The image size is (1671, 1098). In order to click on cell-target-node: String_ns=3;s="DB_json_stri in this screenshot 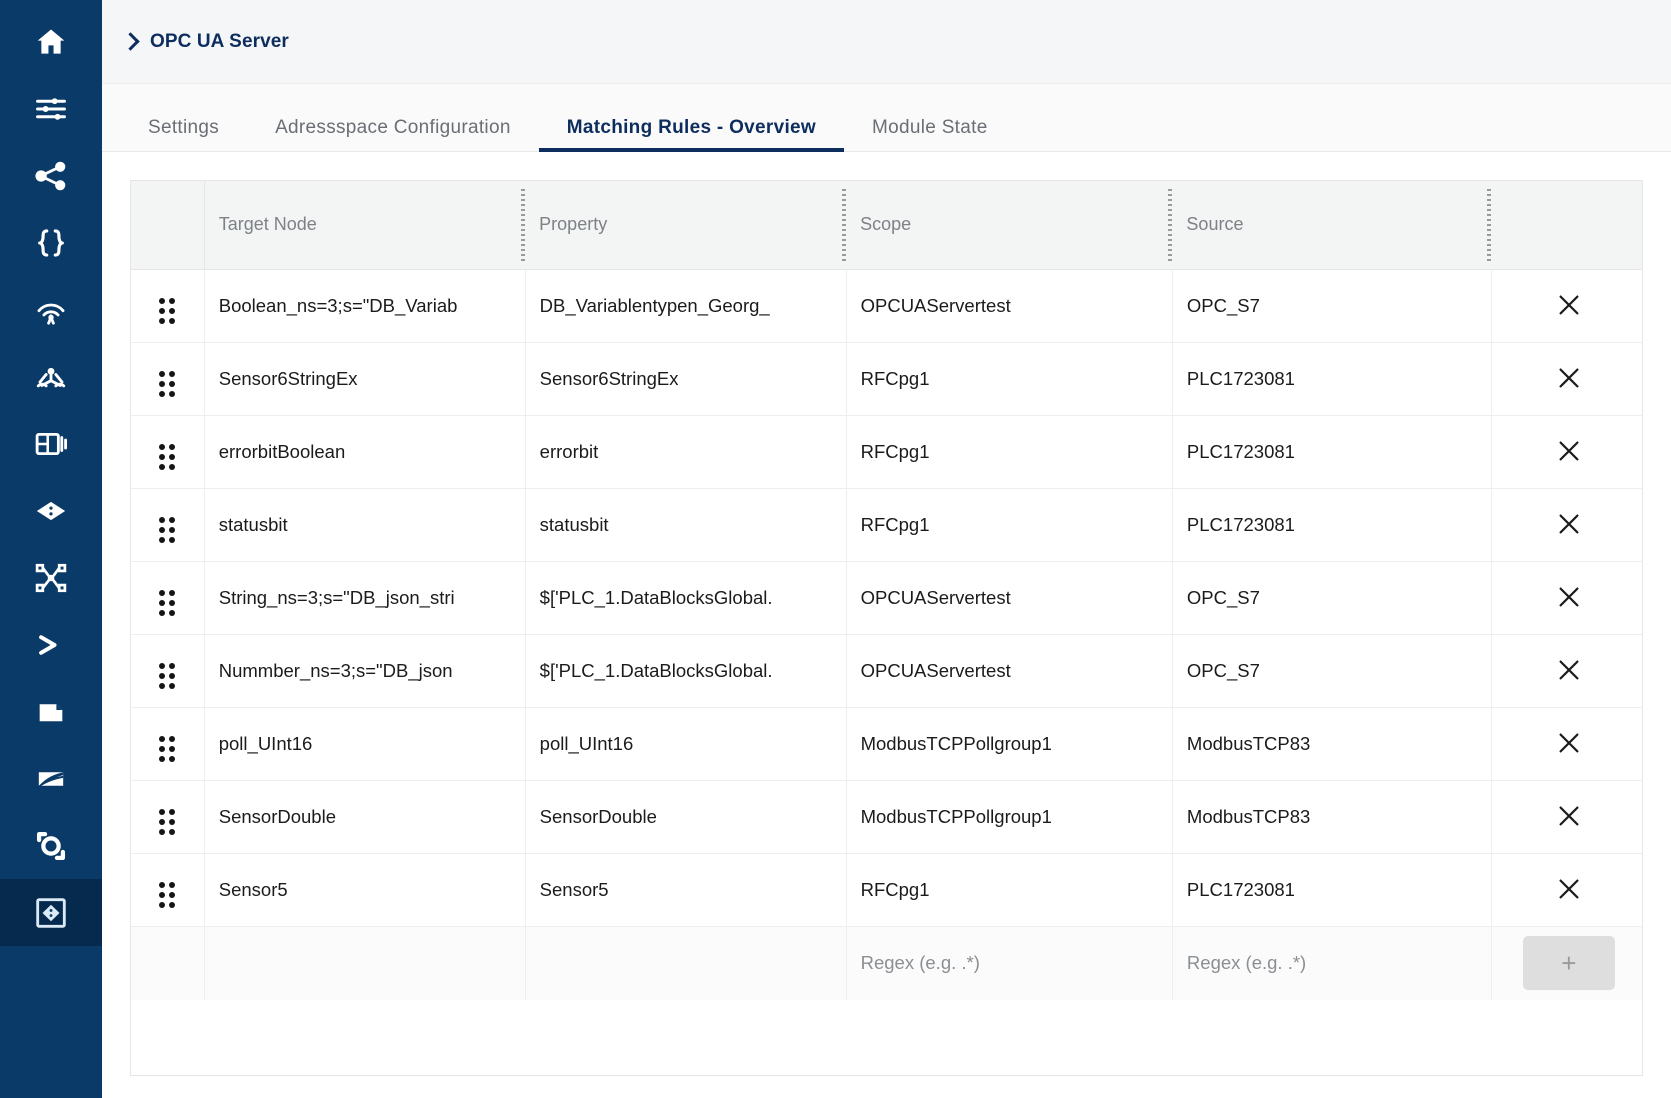, I will do `click(365, 598)`.